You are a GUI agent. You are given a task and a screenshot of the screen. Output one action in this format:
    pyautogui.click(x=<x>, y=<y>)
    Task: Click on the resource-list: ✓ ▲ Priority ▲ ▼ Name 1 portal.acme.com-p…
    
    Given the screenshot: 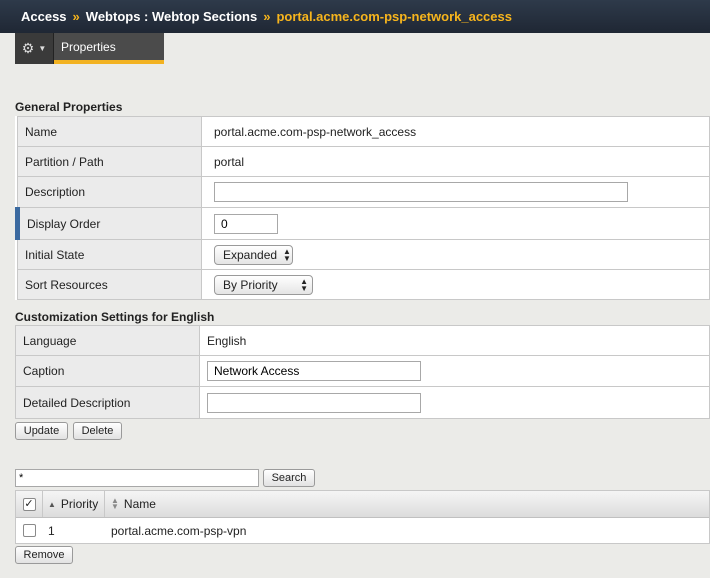 What is the action you would take?
    pyautogui.click(x=362, y=517)
    